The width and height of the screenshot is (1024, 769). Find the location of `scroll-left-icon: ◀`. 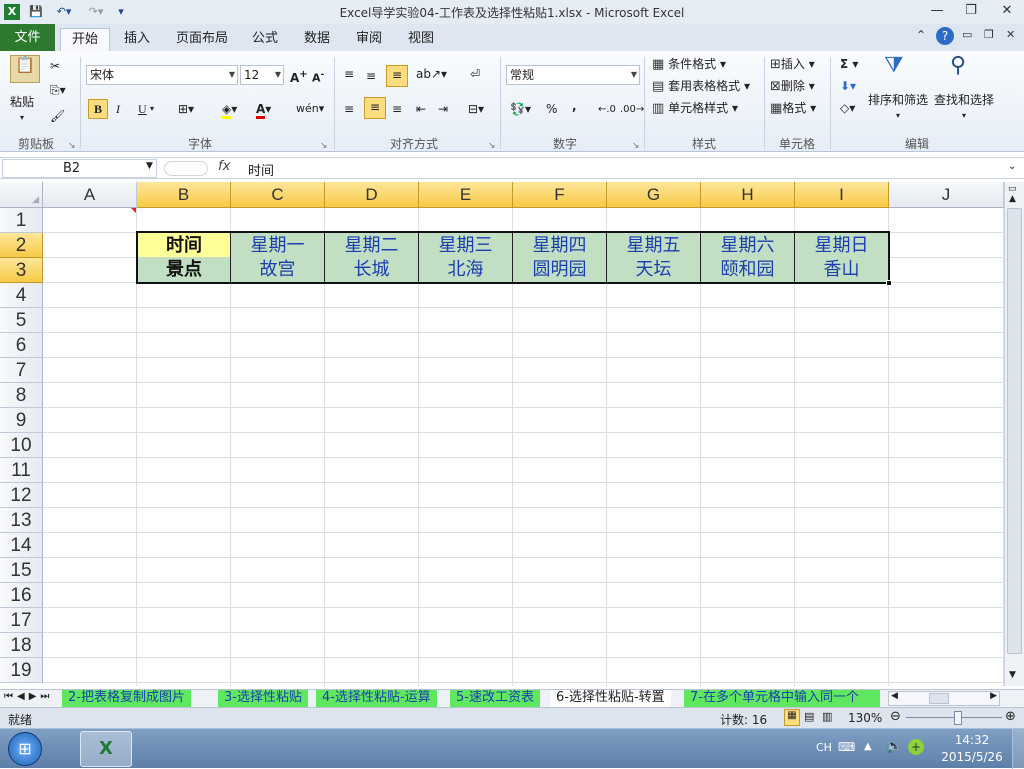

scroll-left-icon: ◀ is located at coordinates (894, 696).